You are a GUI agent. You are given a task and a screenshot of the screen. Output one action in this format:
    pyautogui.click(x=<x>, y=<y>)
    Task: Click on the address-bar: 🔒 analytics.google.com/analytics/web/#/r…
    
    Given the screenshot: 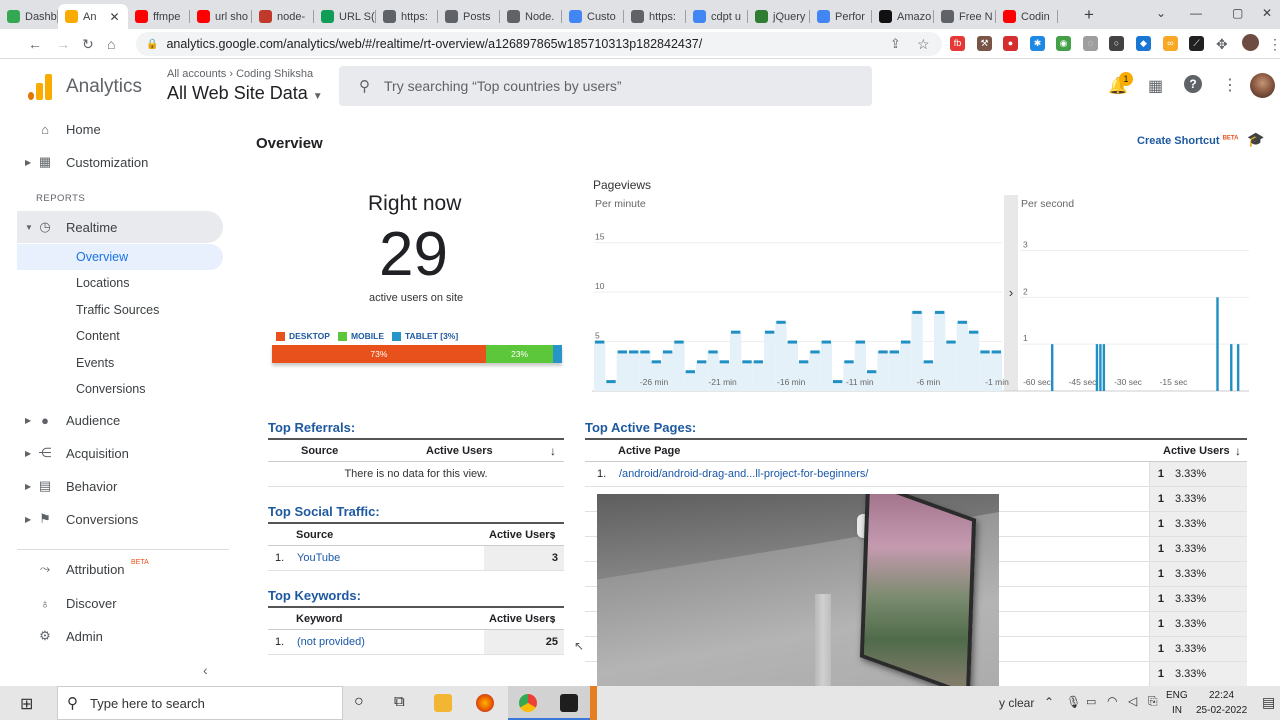 What is the action you would take?
    pyautogui.click(x=539, y=44)
    